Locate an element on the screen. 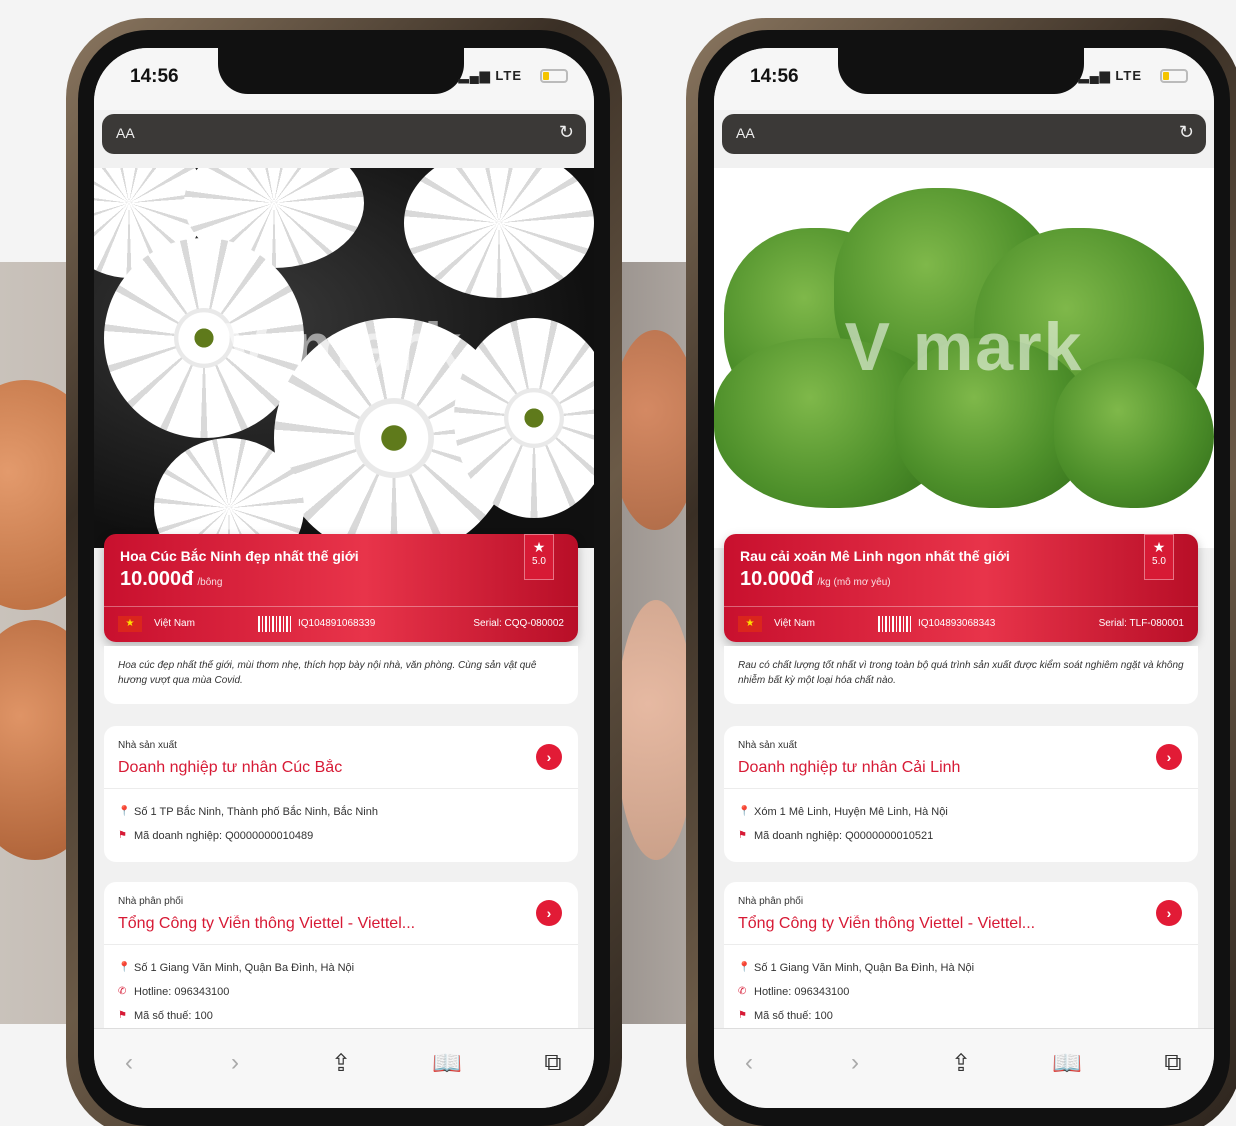 This screenshot has width=1236, height=1126. status-time: 14:56 is located at coordinates (774, 76).